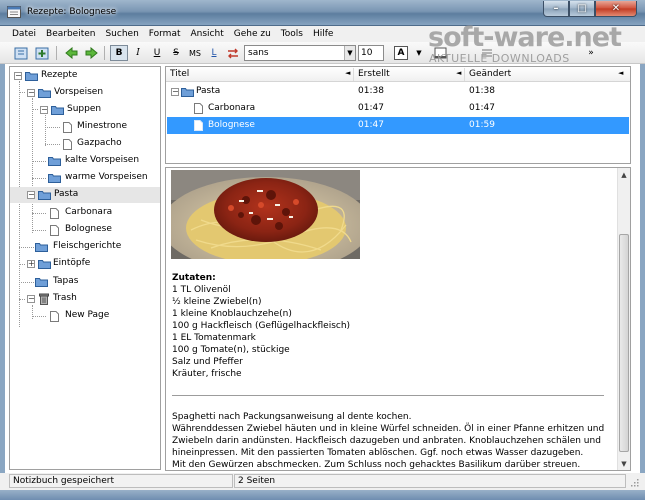 The image size is (645, 500). Describe the element at coordinates (70, 34) in the screenshot. I see `menu-bearbeiten: Bearbeiten` at that location.